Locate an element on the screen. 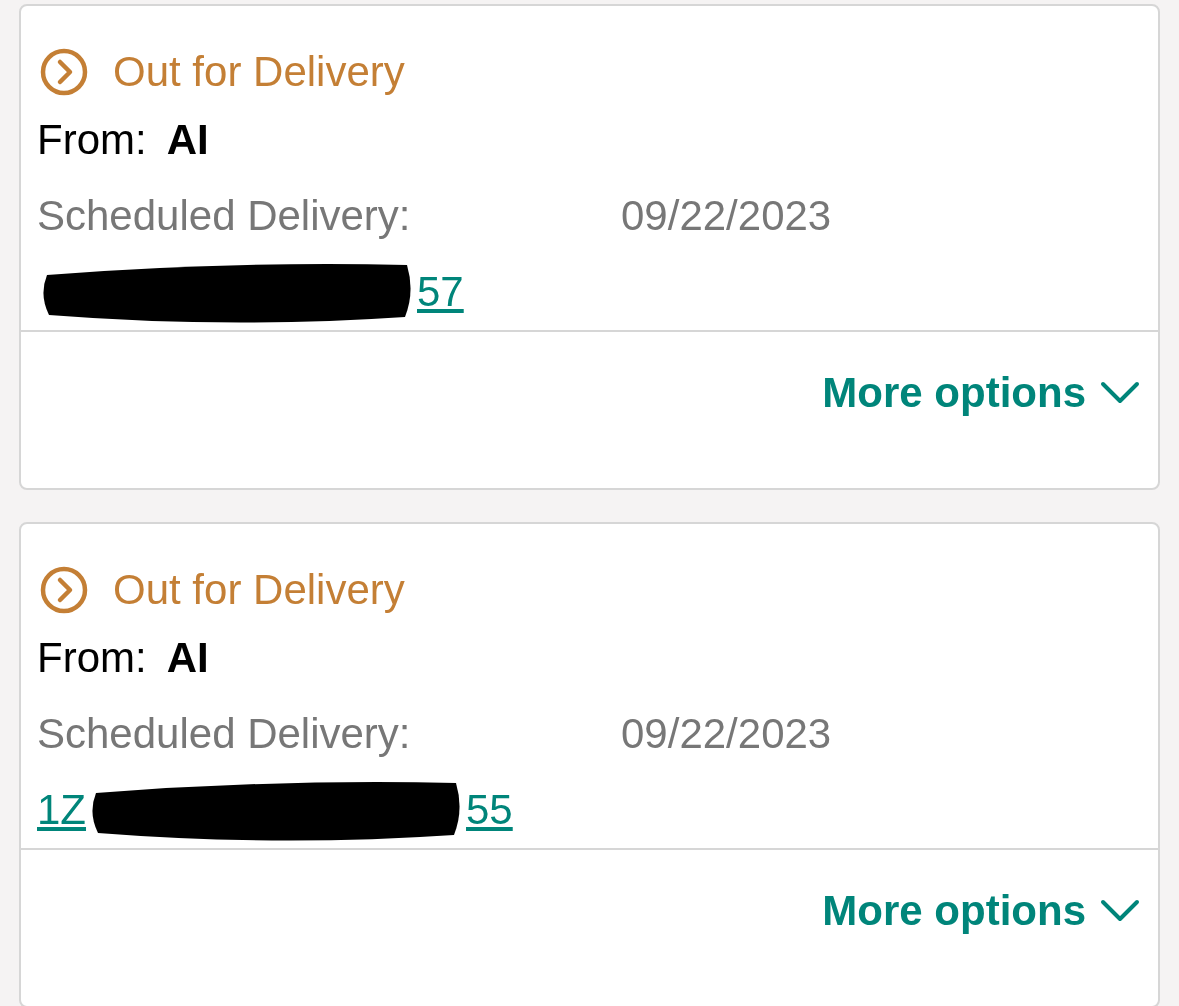  tracking-number-link: 1Z 55 is located at coordinates (275, 810).